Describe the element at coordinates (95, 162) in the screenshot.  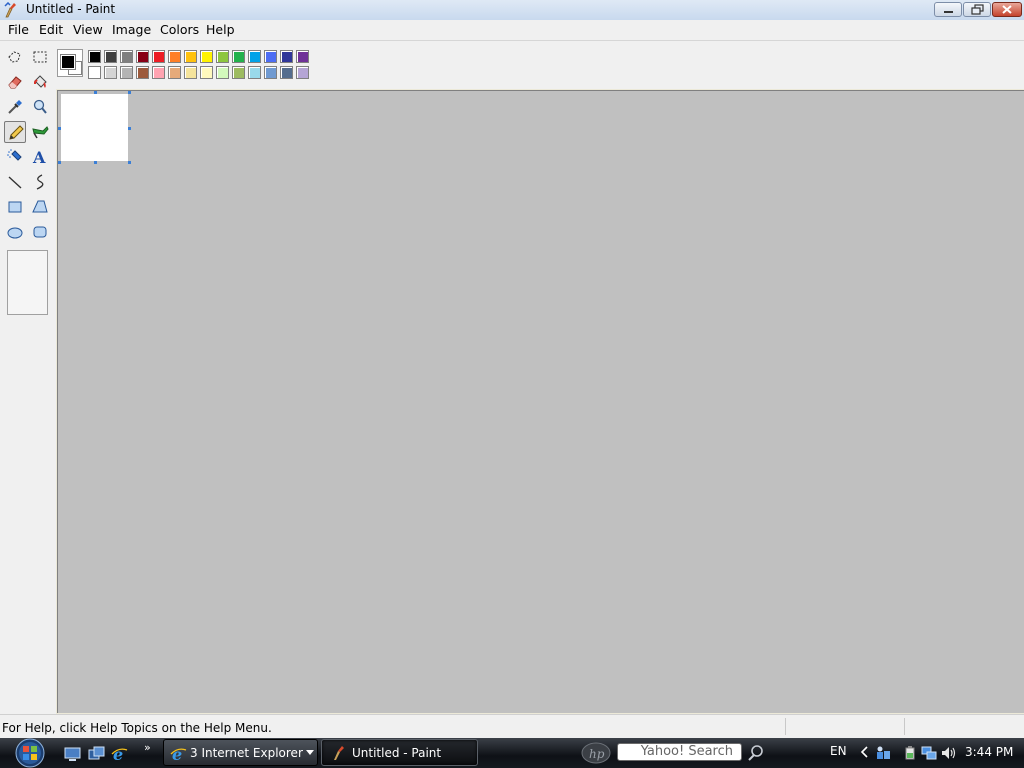
I see `resize-handle-bottom` at that location.